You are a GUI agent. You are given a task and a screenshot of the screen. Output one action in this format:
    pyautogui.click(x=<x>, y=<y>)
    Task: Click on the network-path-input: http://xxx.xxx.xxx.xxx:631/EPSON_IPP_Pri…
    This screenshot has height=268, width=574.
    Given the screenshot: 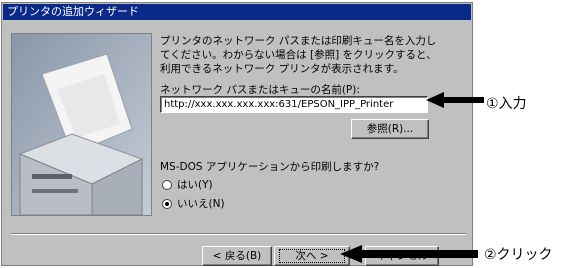 What is the action you would take?
    pyautogui.click(x=294, y=104)
    